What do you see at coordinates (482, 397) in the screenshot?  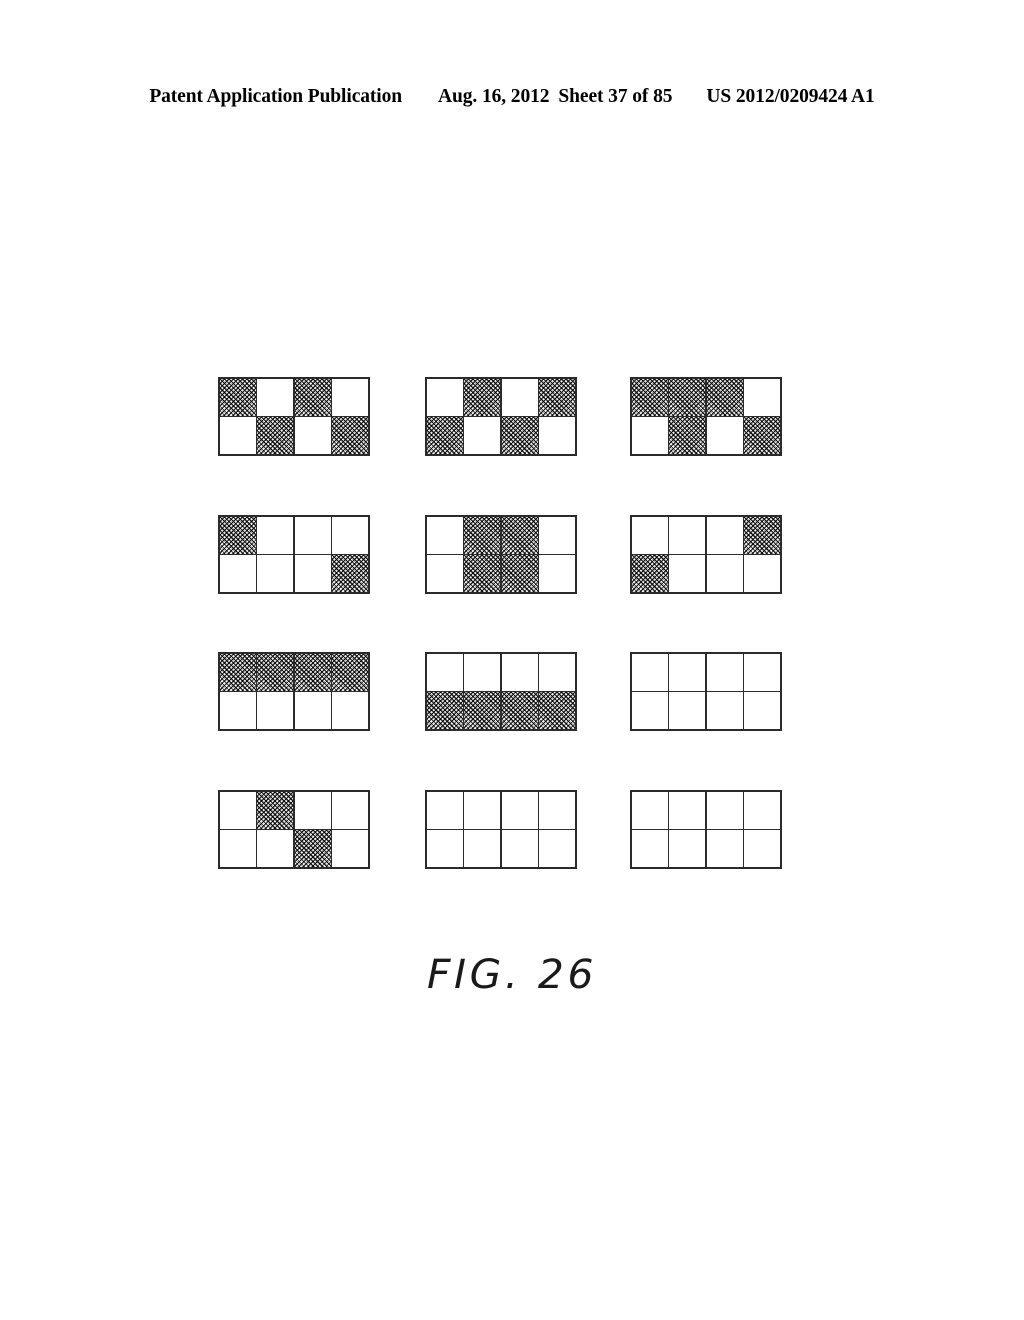 I see `grid-2-cell-r1c2` at bounding box center [482, 397].